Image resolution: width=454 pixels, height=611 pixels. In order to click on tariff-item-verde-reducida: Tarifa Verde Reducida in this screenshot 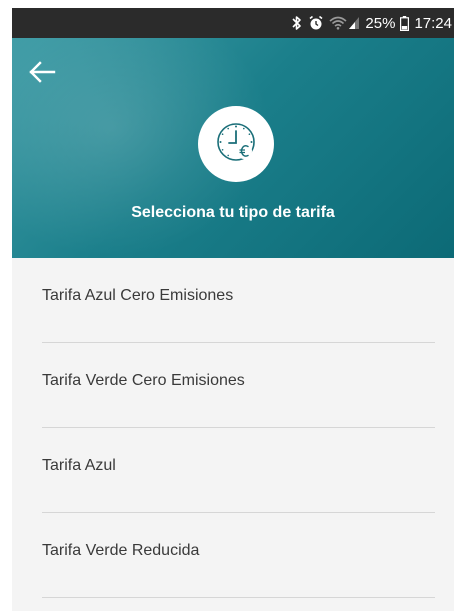, I will do `click(238, 555)`.